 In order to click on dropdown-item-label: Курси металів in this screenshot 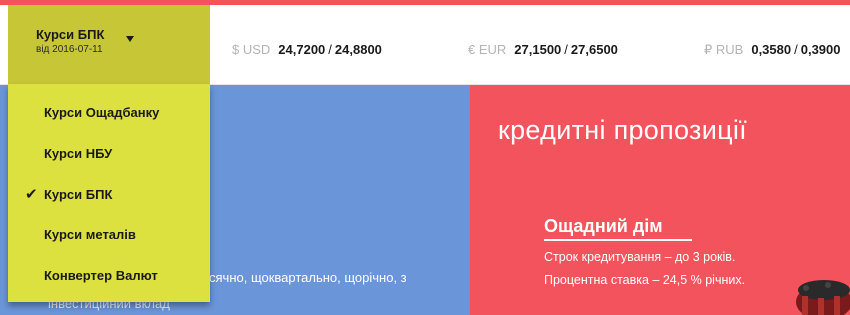, I will do `click(90, 234)`.